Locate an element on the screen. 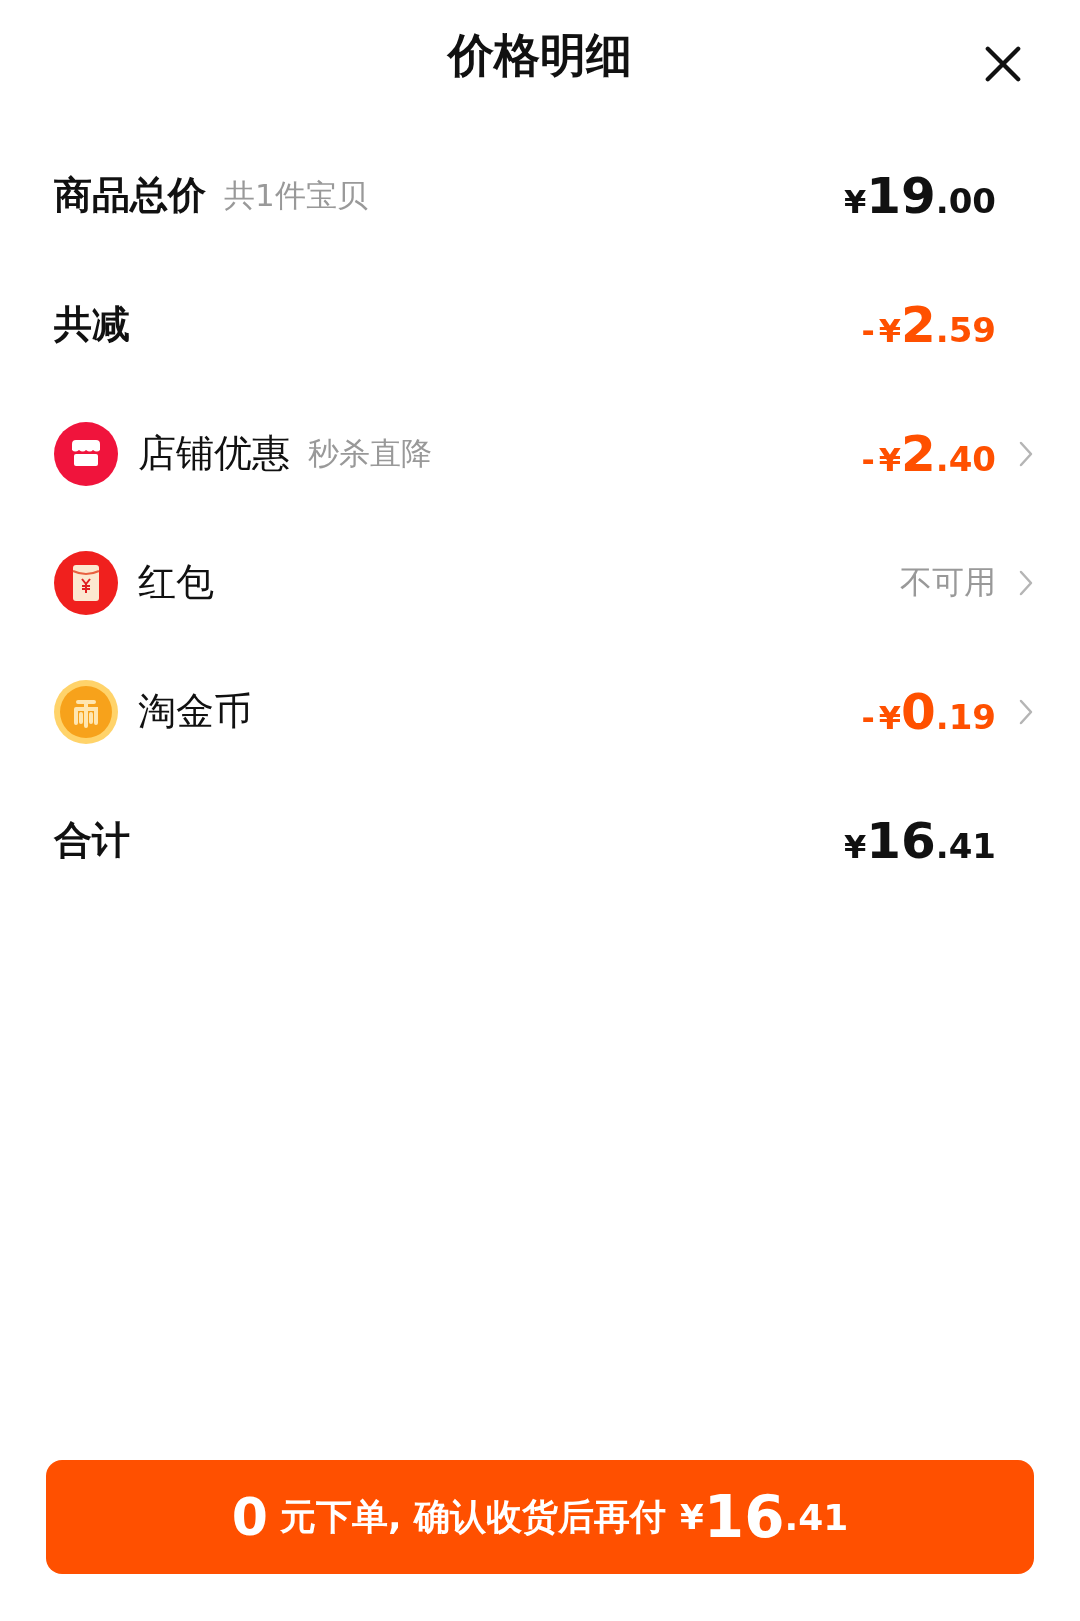 Image resolution: width=1080 pixels, height=1621 pixels. status-text: 不可用 is located at coordinates (948, 582).